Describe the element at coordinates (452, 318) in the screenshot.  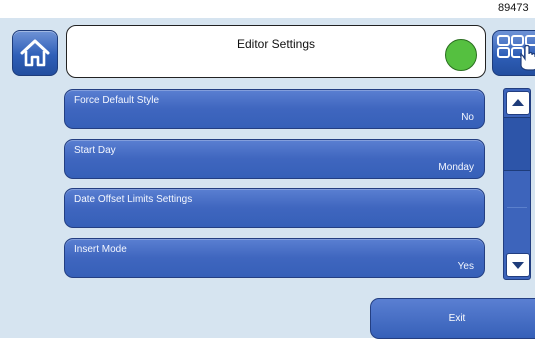
I see `exit-button: Exit` at that location.